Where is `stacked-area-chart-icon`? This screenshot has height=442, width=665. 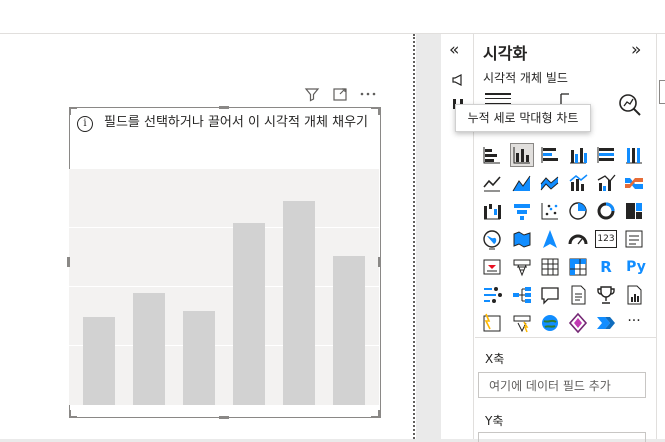 stacked-area-chart-icon is located at coordinates (550, 183).